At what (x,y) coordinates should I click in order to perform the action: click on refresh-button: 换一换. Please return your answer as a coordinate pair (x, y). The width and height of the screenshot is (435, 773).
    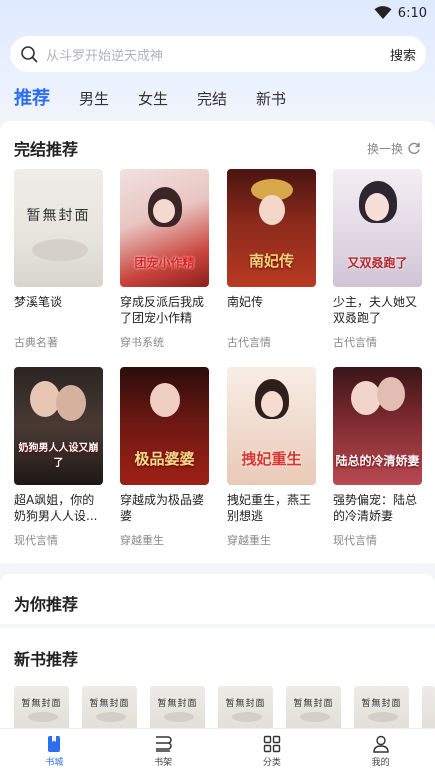
    Looking at the image, I should click on (394, 148).